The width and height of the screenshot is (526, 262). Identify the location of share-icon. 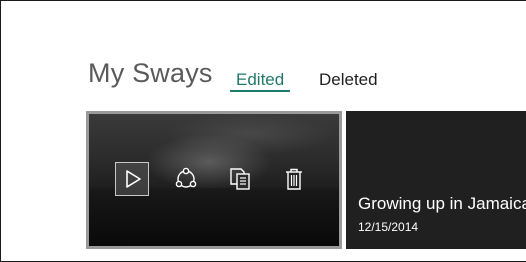
(186, 177).